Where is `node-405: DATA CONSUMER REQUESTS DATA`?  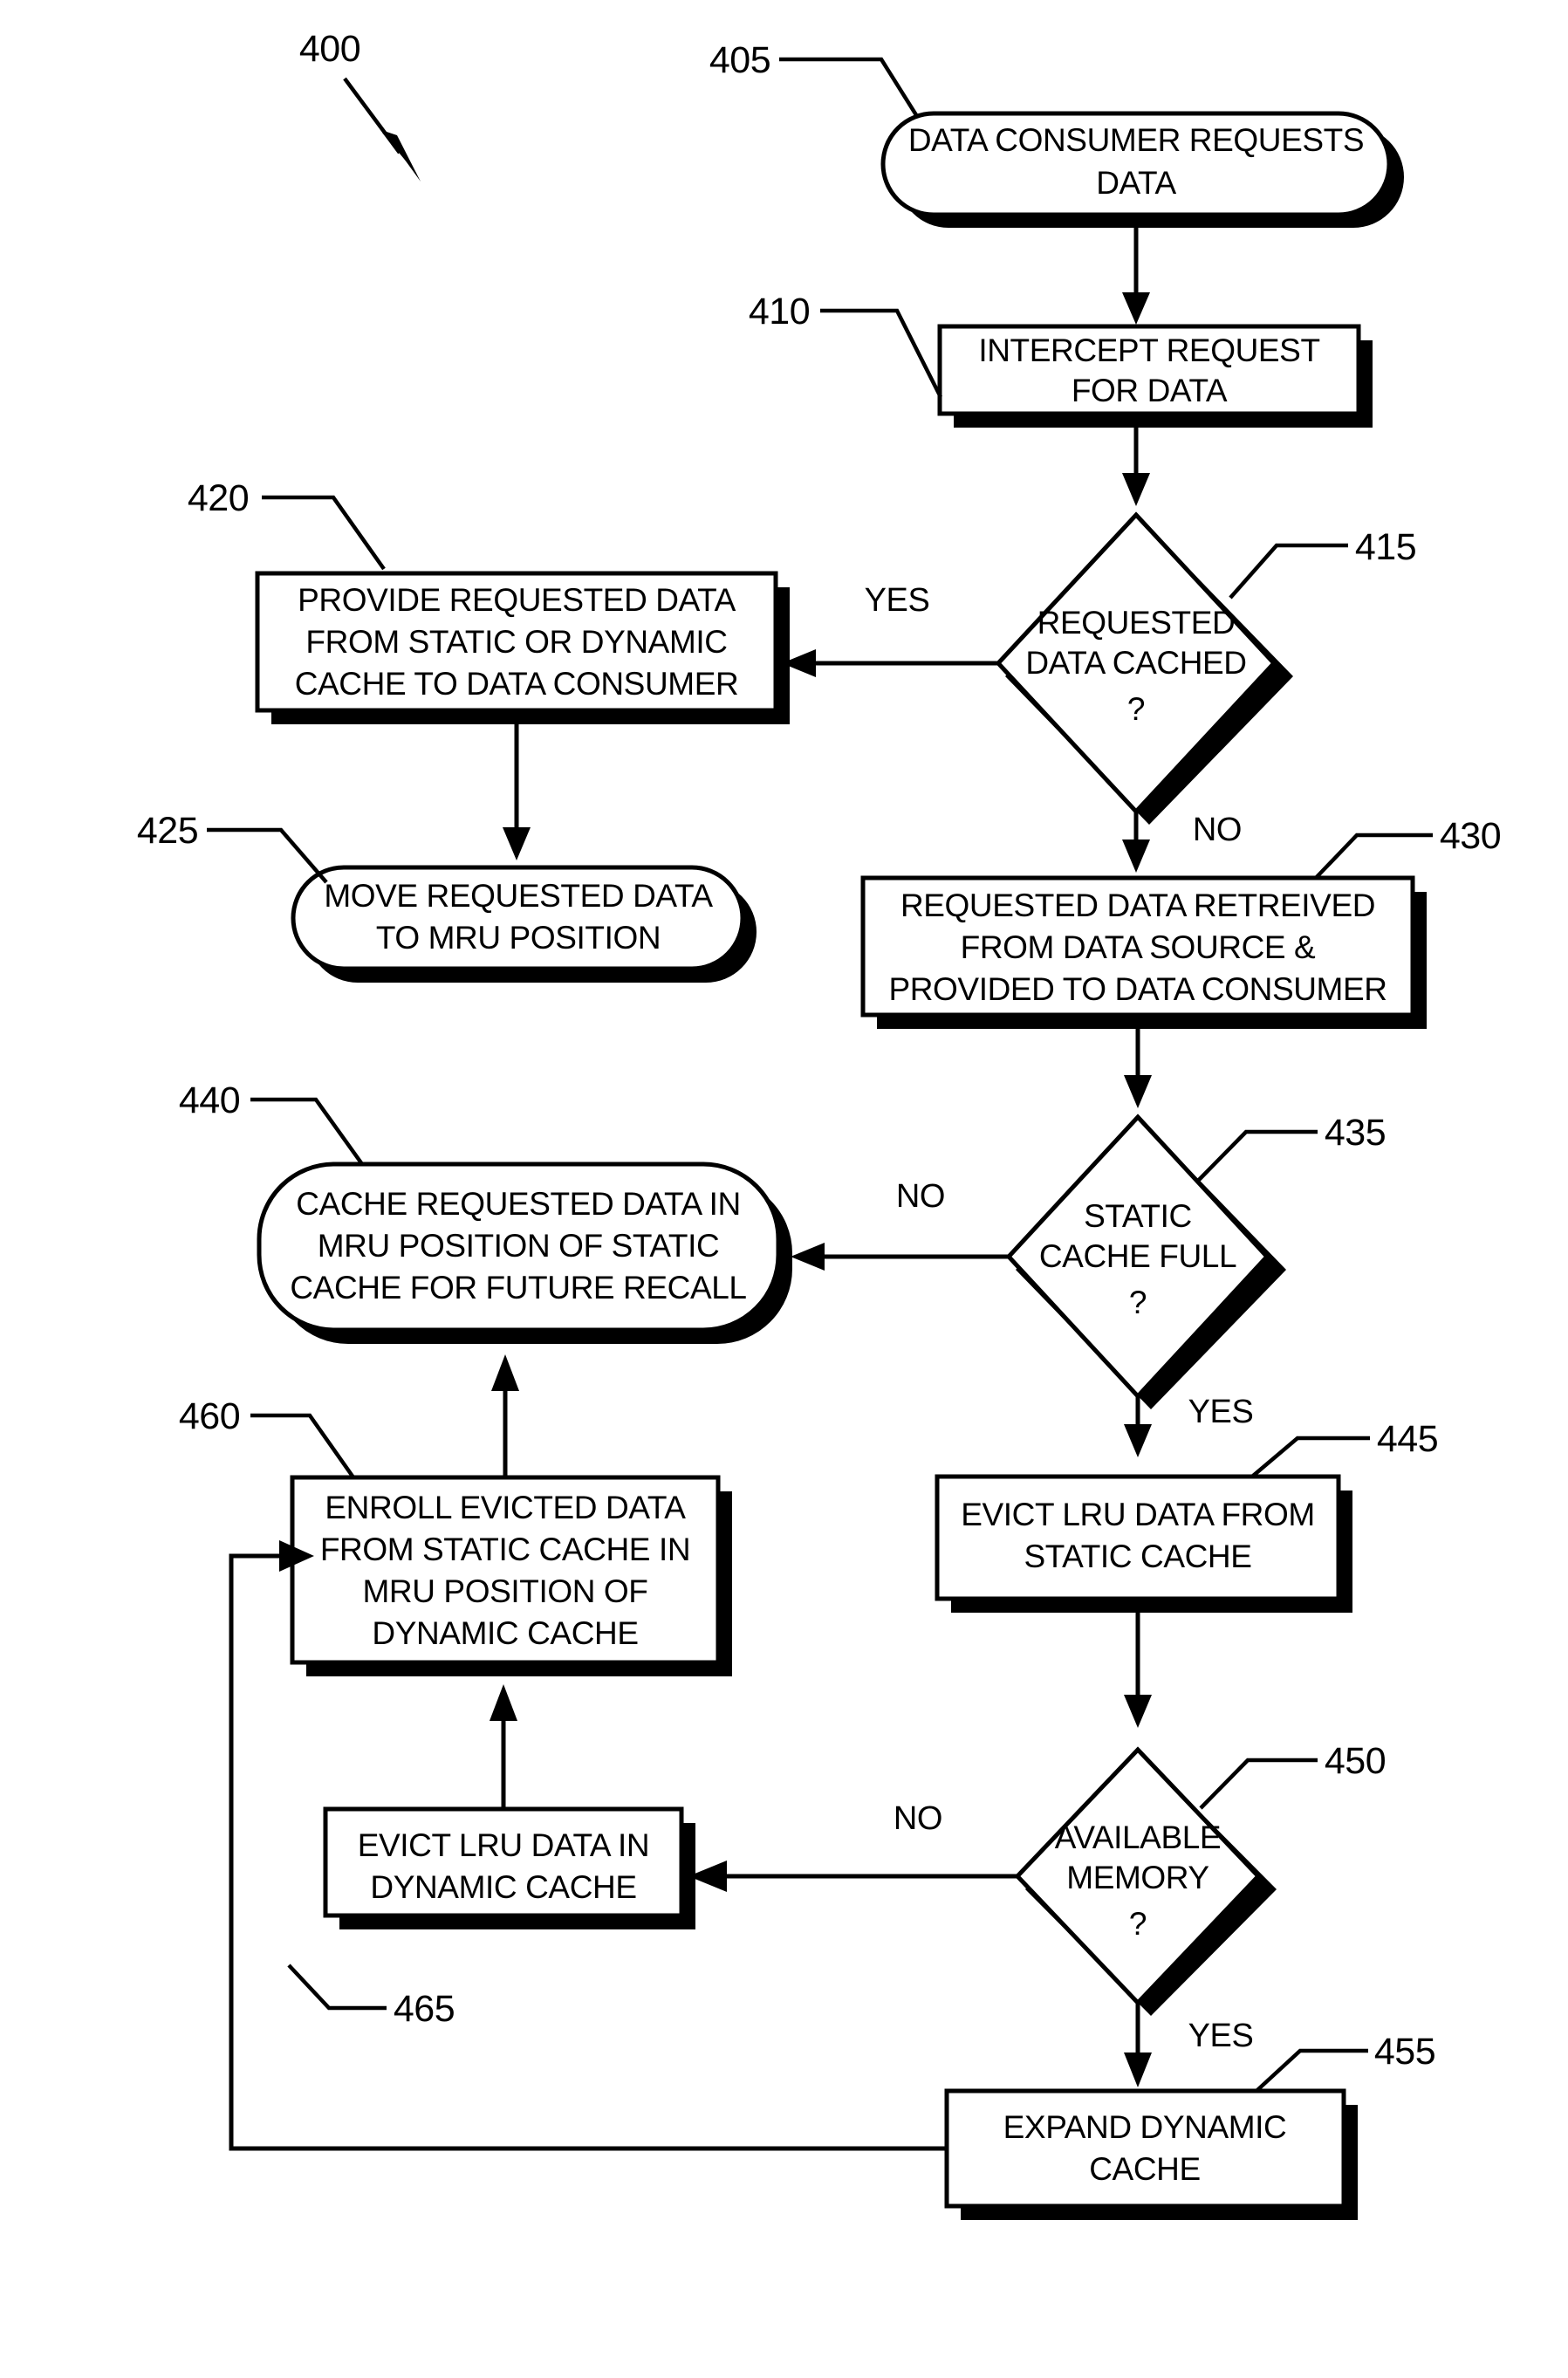 node-405: DATA CONSUMER REQUESTS DATA is located at coordinates (1142, 169).